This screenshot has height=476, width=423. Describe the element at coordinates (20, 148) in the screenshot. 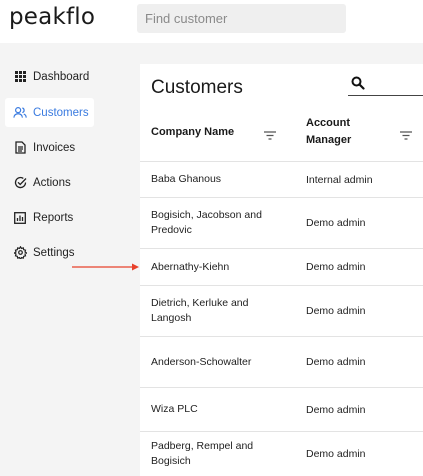

I see `document-icon` at that location.